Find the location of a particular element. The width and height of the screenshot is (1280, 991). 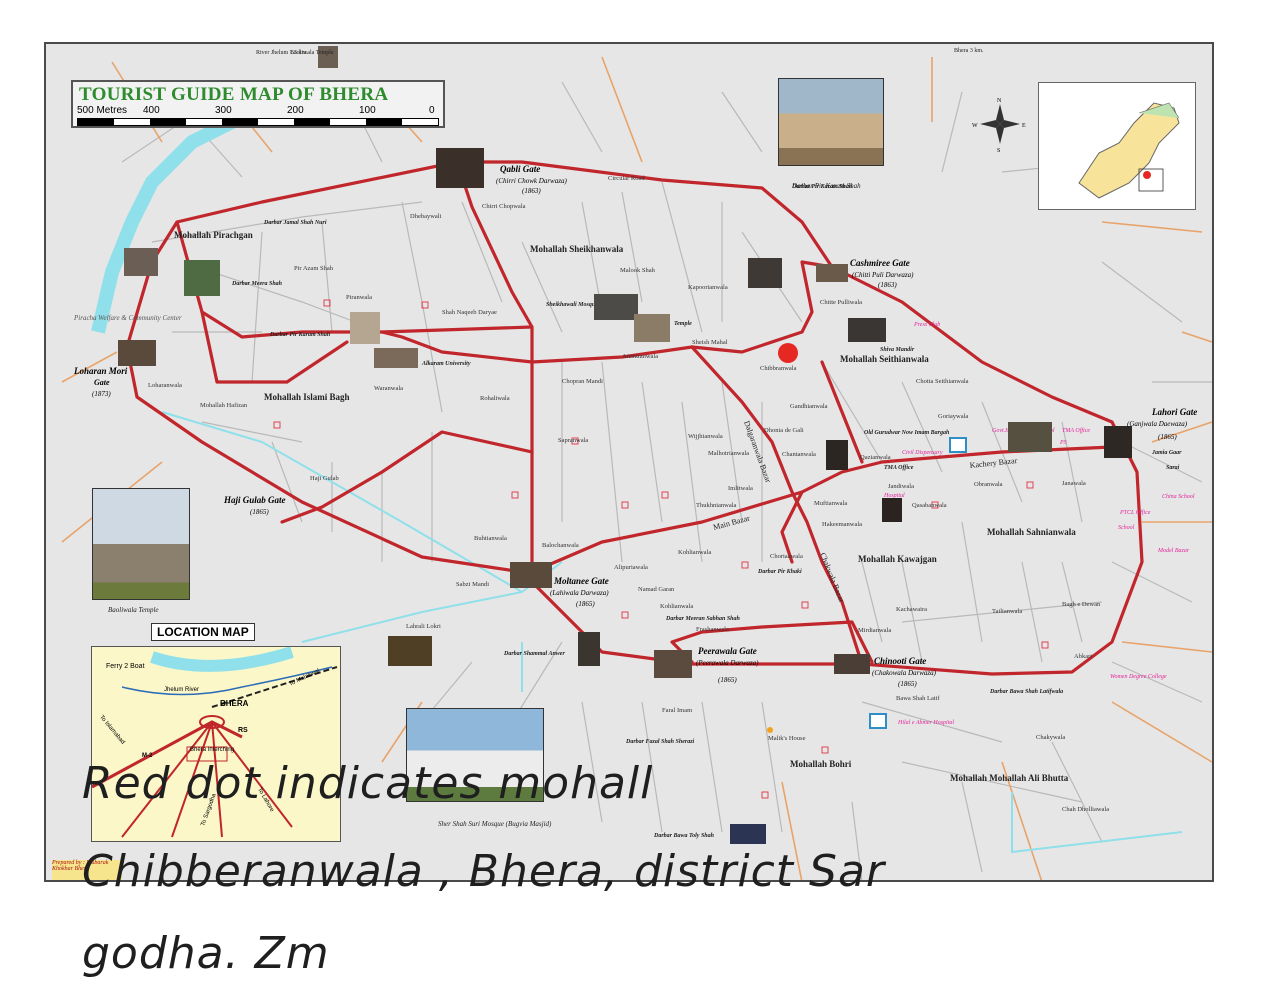

scale-label: 300 is located at coordinates (223, 110).